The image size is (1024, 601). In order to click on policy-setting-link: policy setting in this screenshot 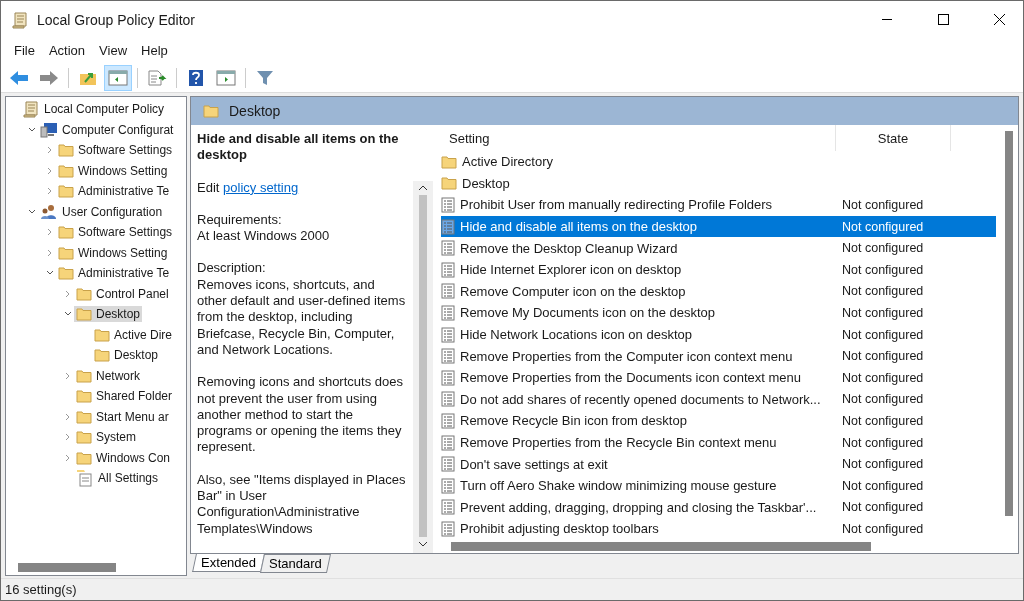, I will do `click(261, 187)`.